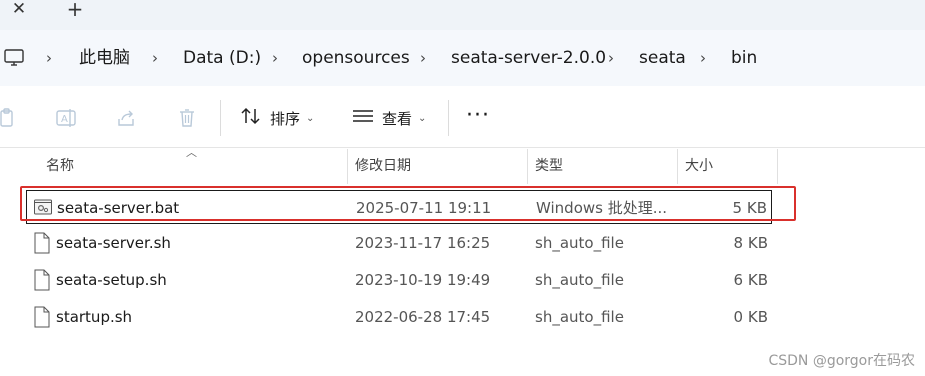 Image resolution: width=925 pixels, height=376 pixels. What do you see at coordinates (423, 243) in the screenshot?
I see `file-modified: 2023-11-17 16:25` at bounding box center [423, 243].